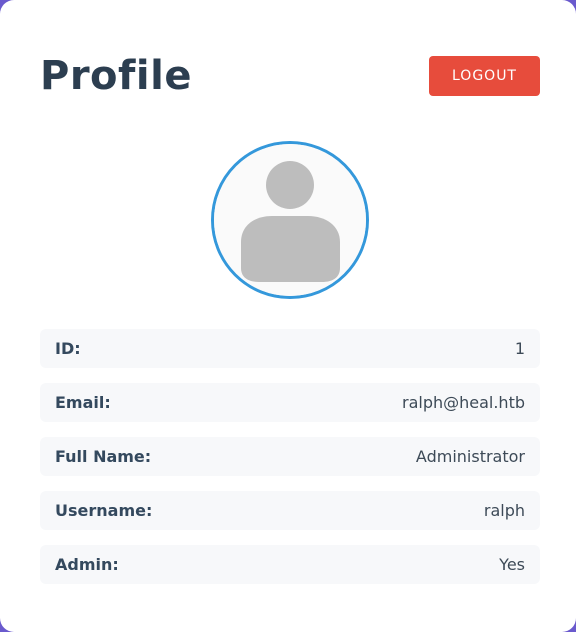 The width and height of the screenshot is (576, 632). What do you see at coordinates (290, 76) in the screenshot?
I see `profile-header: Profile LOGOUT` at bounding box center [290, 76].